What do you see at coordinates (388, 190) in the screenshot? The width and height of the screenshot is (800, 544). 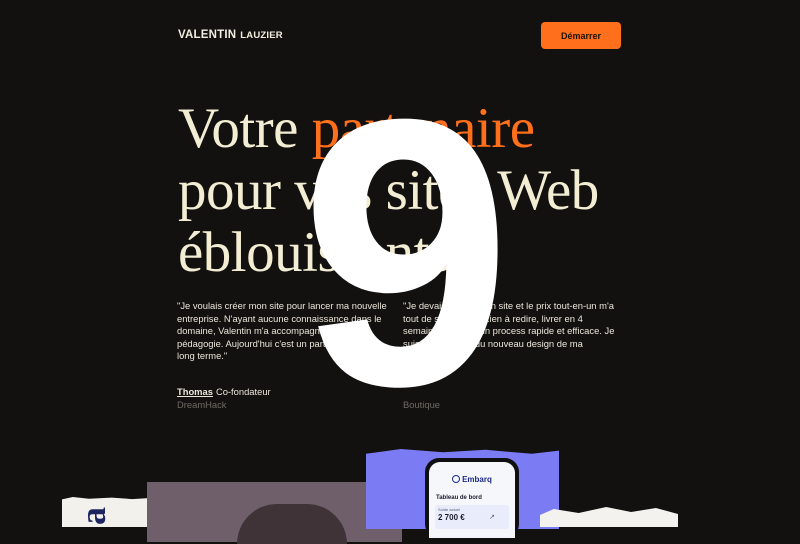 I see `hero-title-line2: pour vos sites Web` at bounding box center [388, 190].